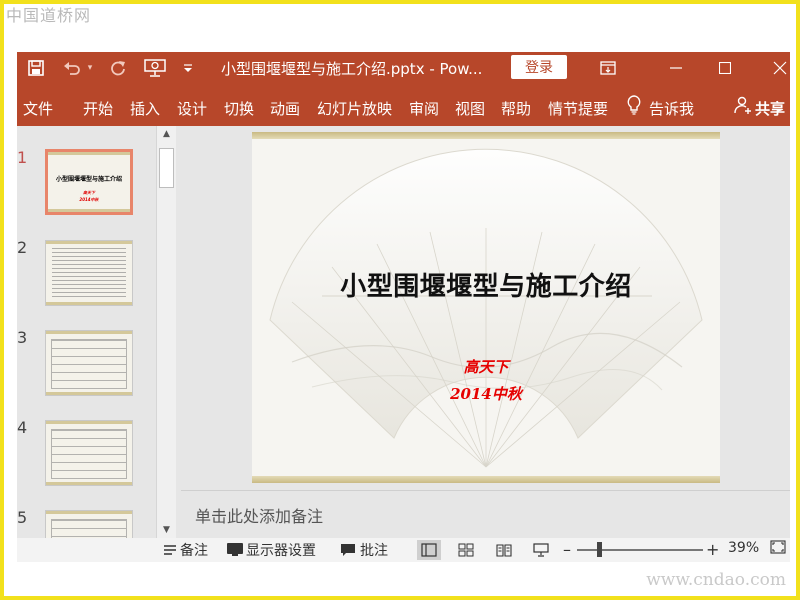 The height and width of the screenshot is (600, 800). Describe the element at coordinates (486, 366) in the screenshot. I see `slide-author: 高天下` at that location.